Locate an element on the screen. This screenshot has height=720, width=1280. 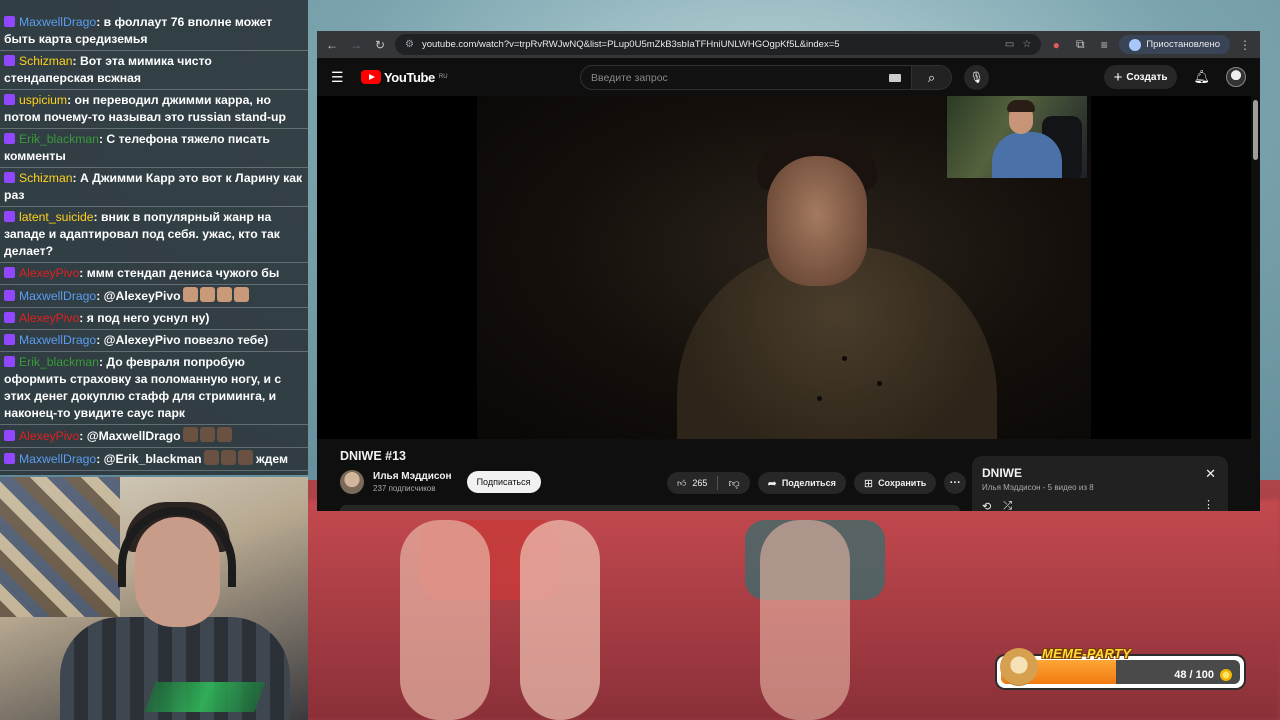
kebab-menu-icon: ⋮ is located at coordinates (1245, 45).